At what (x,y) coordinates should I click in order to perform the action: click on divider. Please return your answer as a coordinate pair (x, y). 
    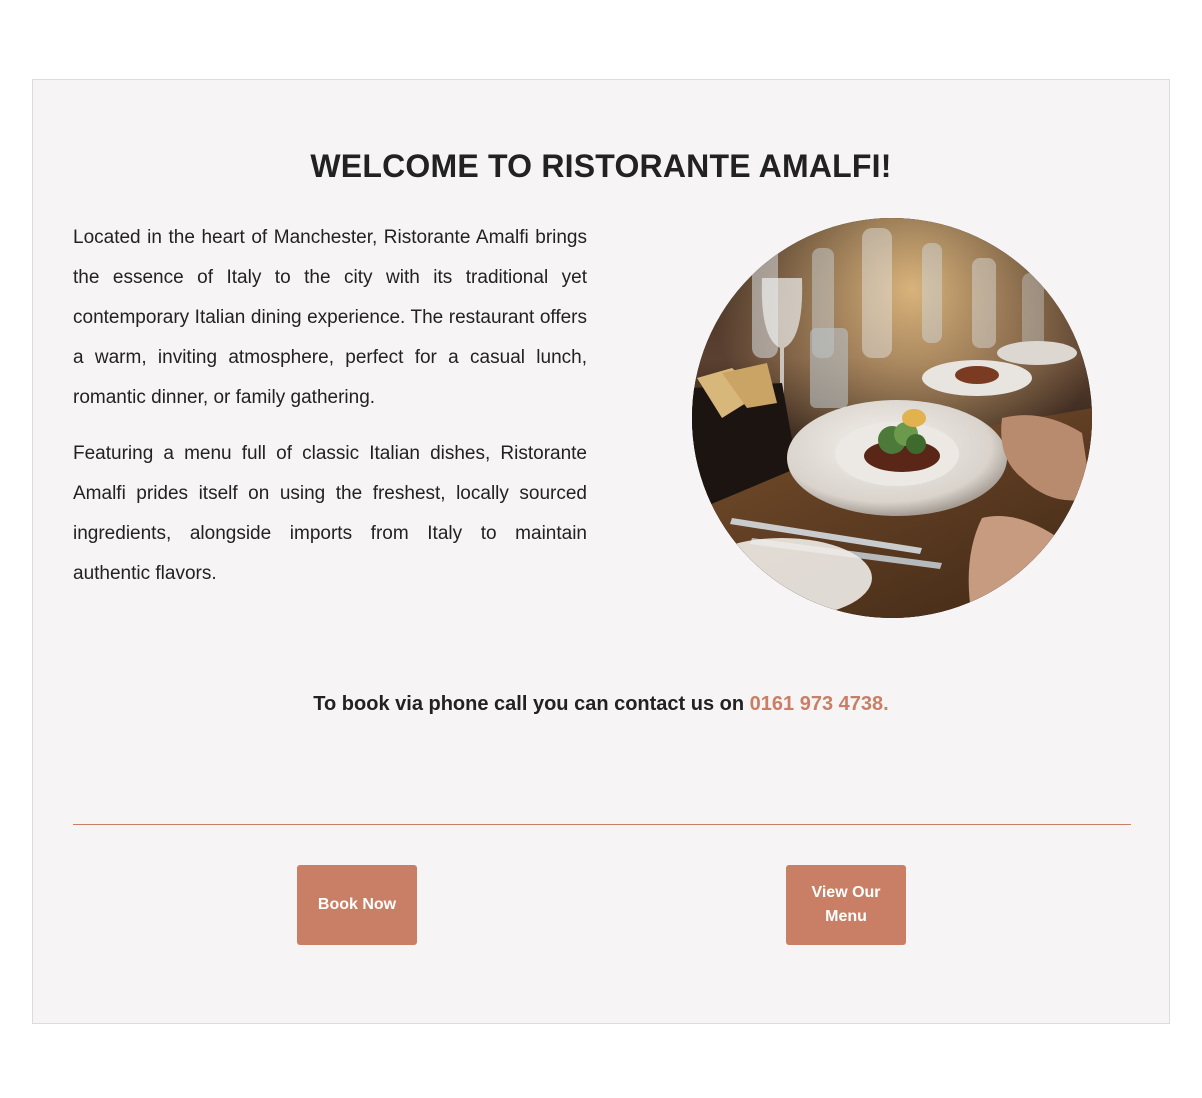
    Looking at the image, I should click on (602, 824).